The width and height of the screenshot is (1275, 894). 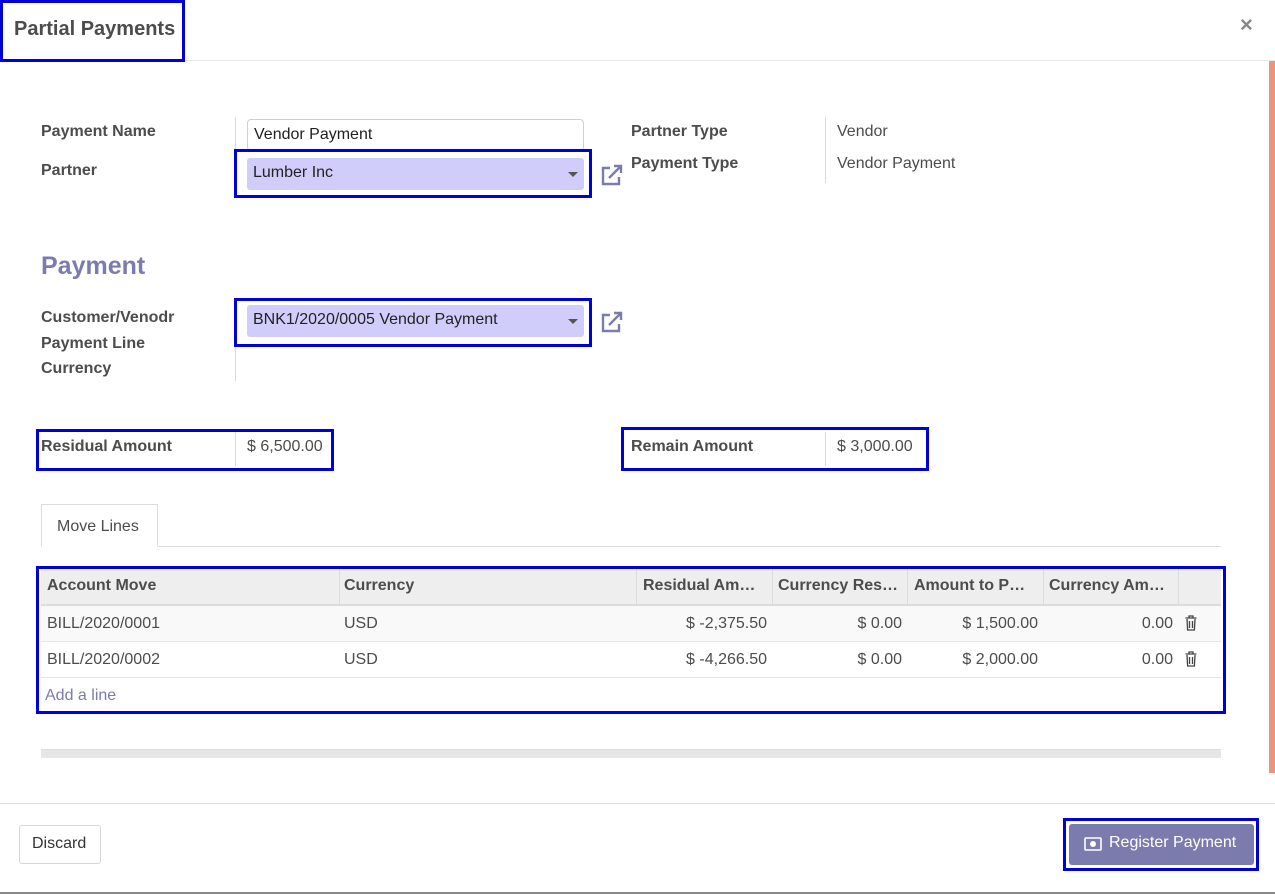 I want to click on register-payment-label: Register Payment, so click(x=1173, y=842).